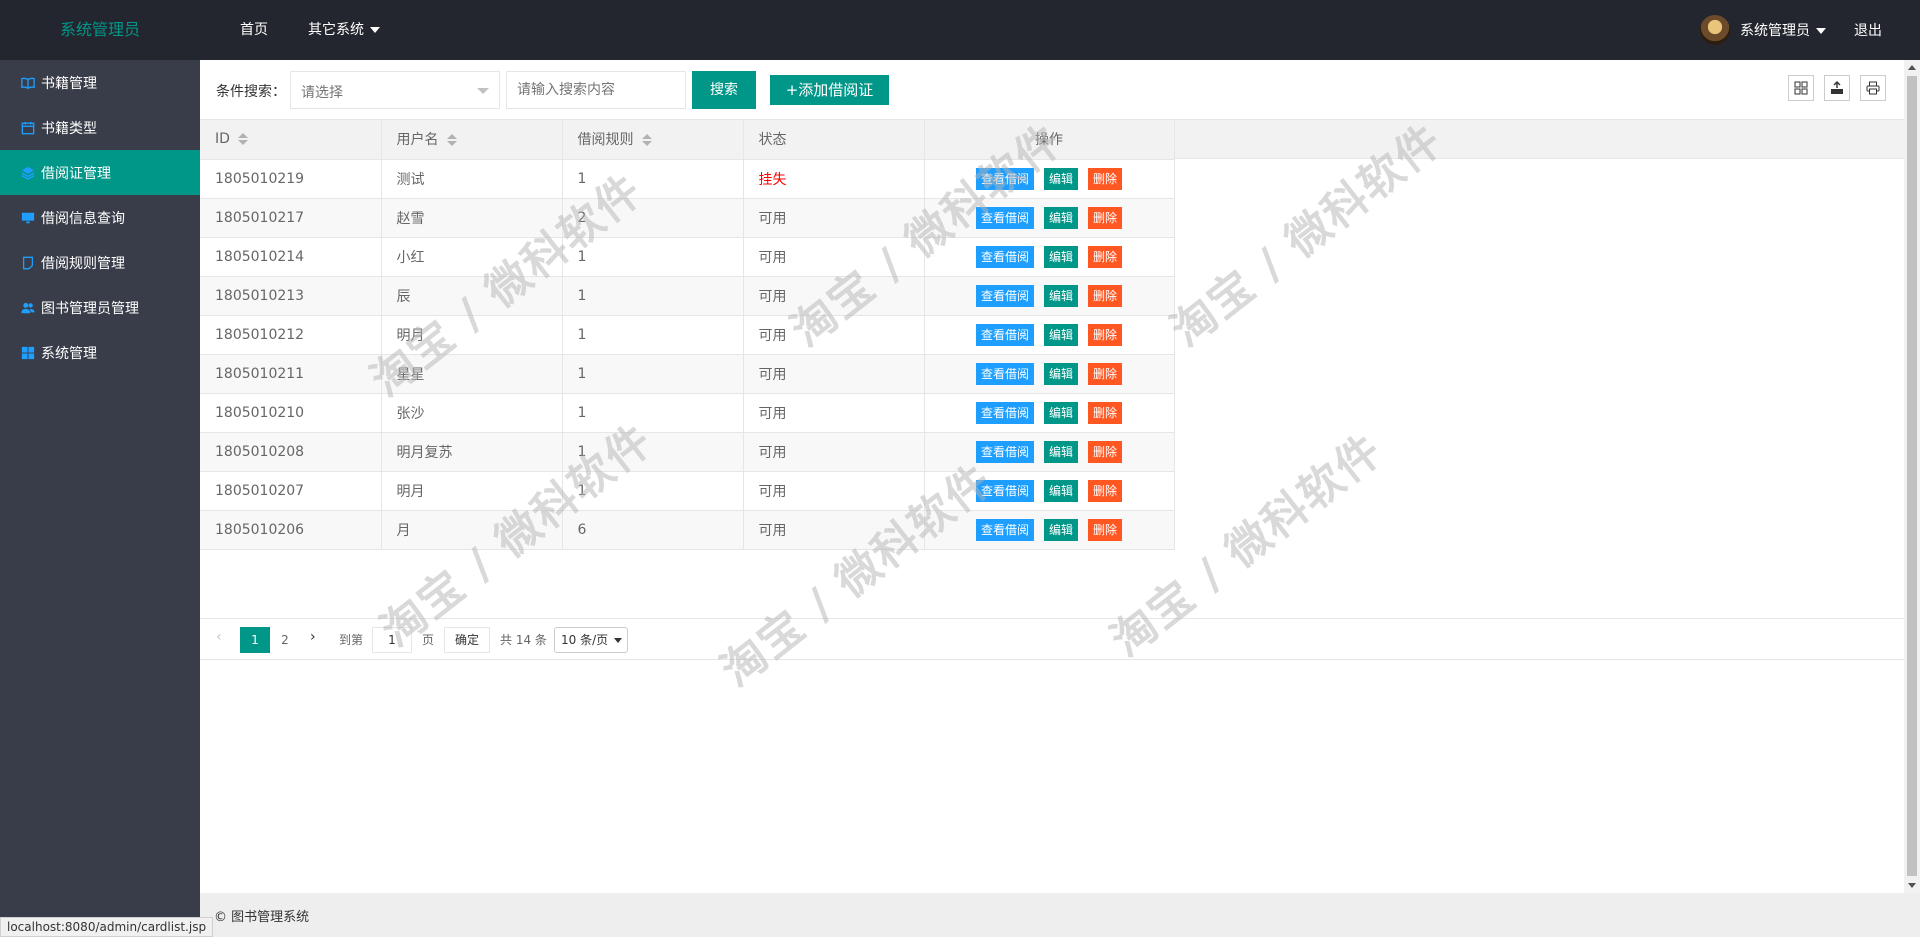 Image resolution: width=1920 pixels, height=937 pixels. Describe the element at coordinates (834, 179) in the screenshot. I see `cell-status: 挂失` at that location.